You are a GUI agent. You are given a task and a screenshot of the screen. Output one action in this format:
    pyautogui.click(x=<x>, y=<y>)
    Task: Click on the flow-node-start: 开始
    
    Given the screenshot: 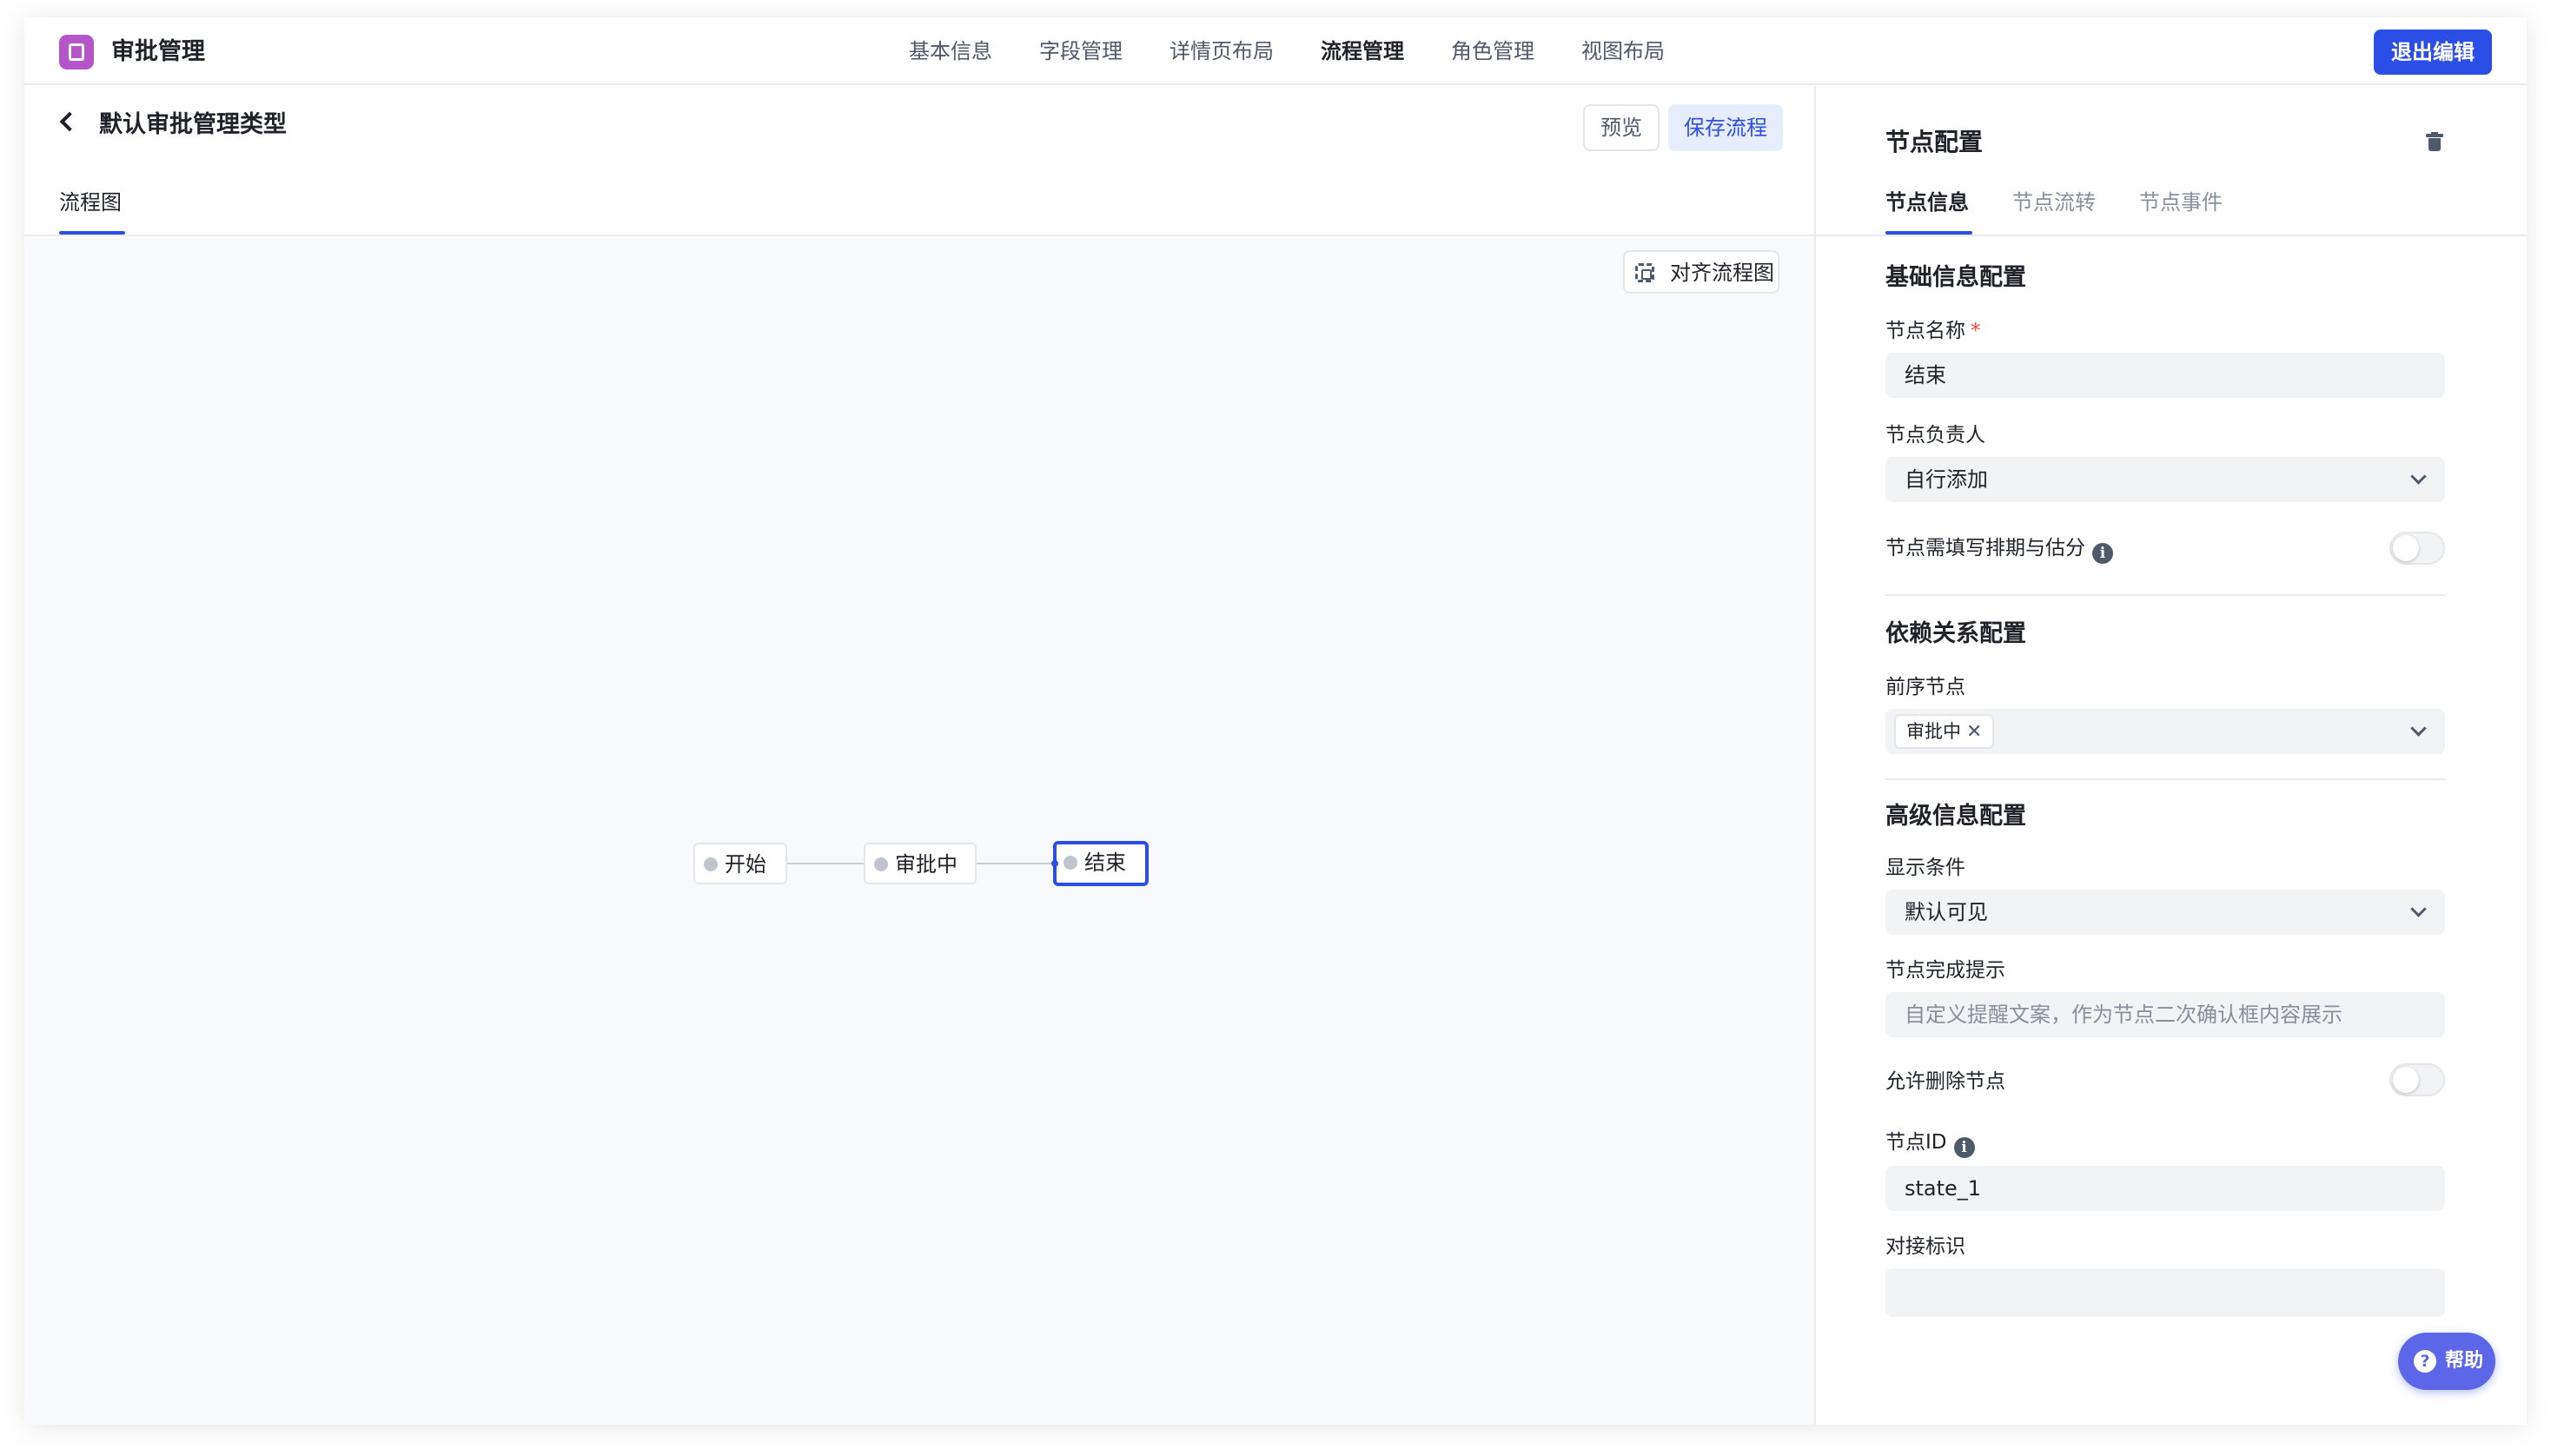 What is the action you would take?
    pyautogui.click(x=740, y=863)
    